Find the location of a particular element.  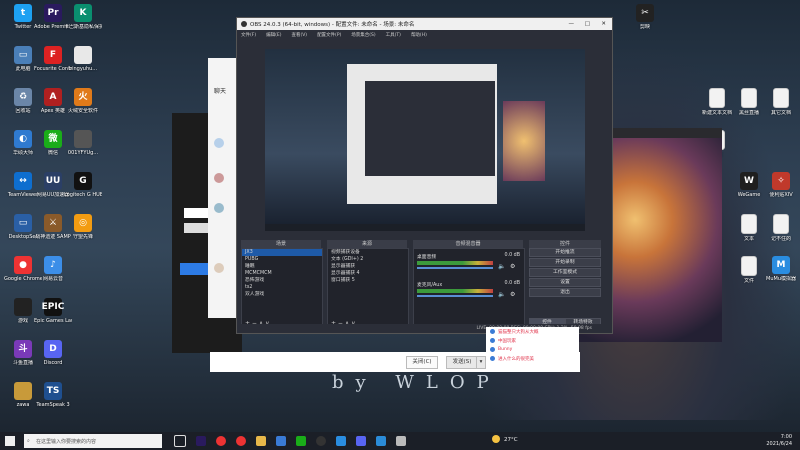

wechat-icon is located at coordinates (301, 441).